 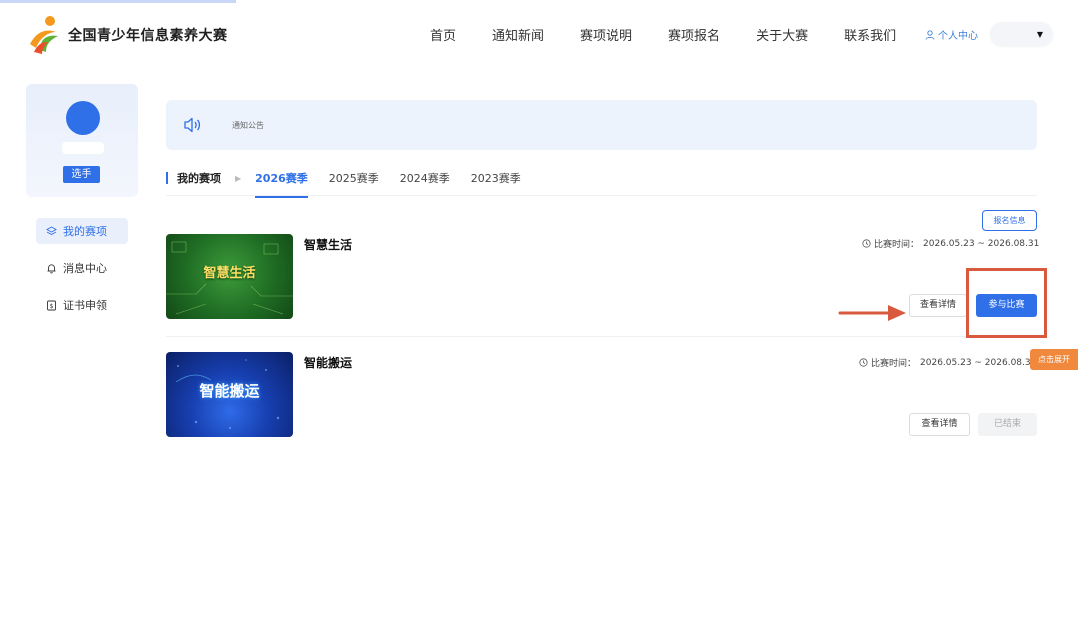 I want to click on layers-icon, so click(x=51, y=230).